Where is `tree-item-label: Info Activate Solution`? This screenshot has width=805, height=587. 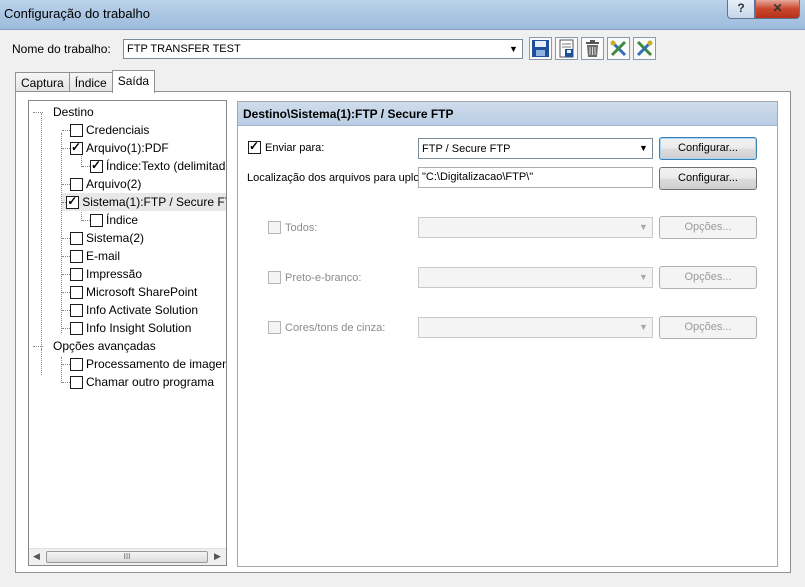 tree-item-label: Info Activate Solution is located at coordinates (142, 310).